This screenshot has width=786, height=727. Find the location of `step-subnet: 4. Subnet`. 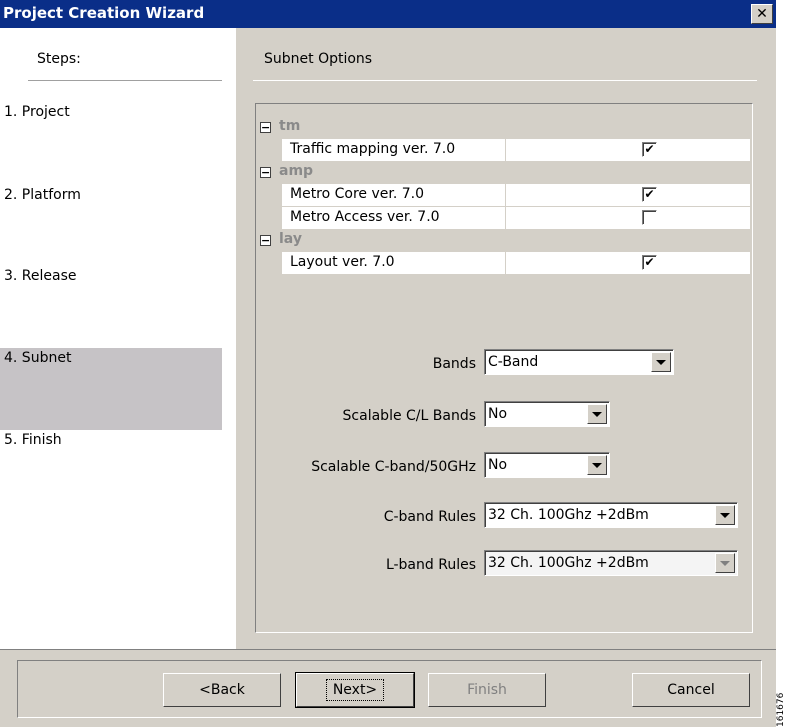

step-subnet: 4. Subnet is located at coordinates (111, 389).